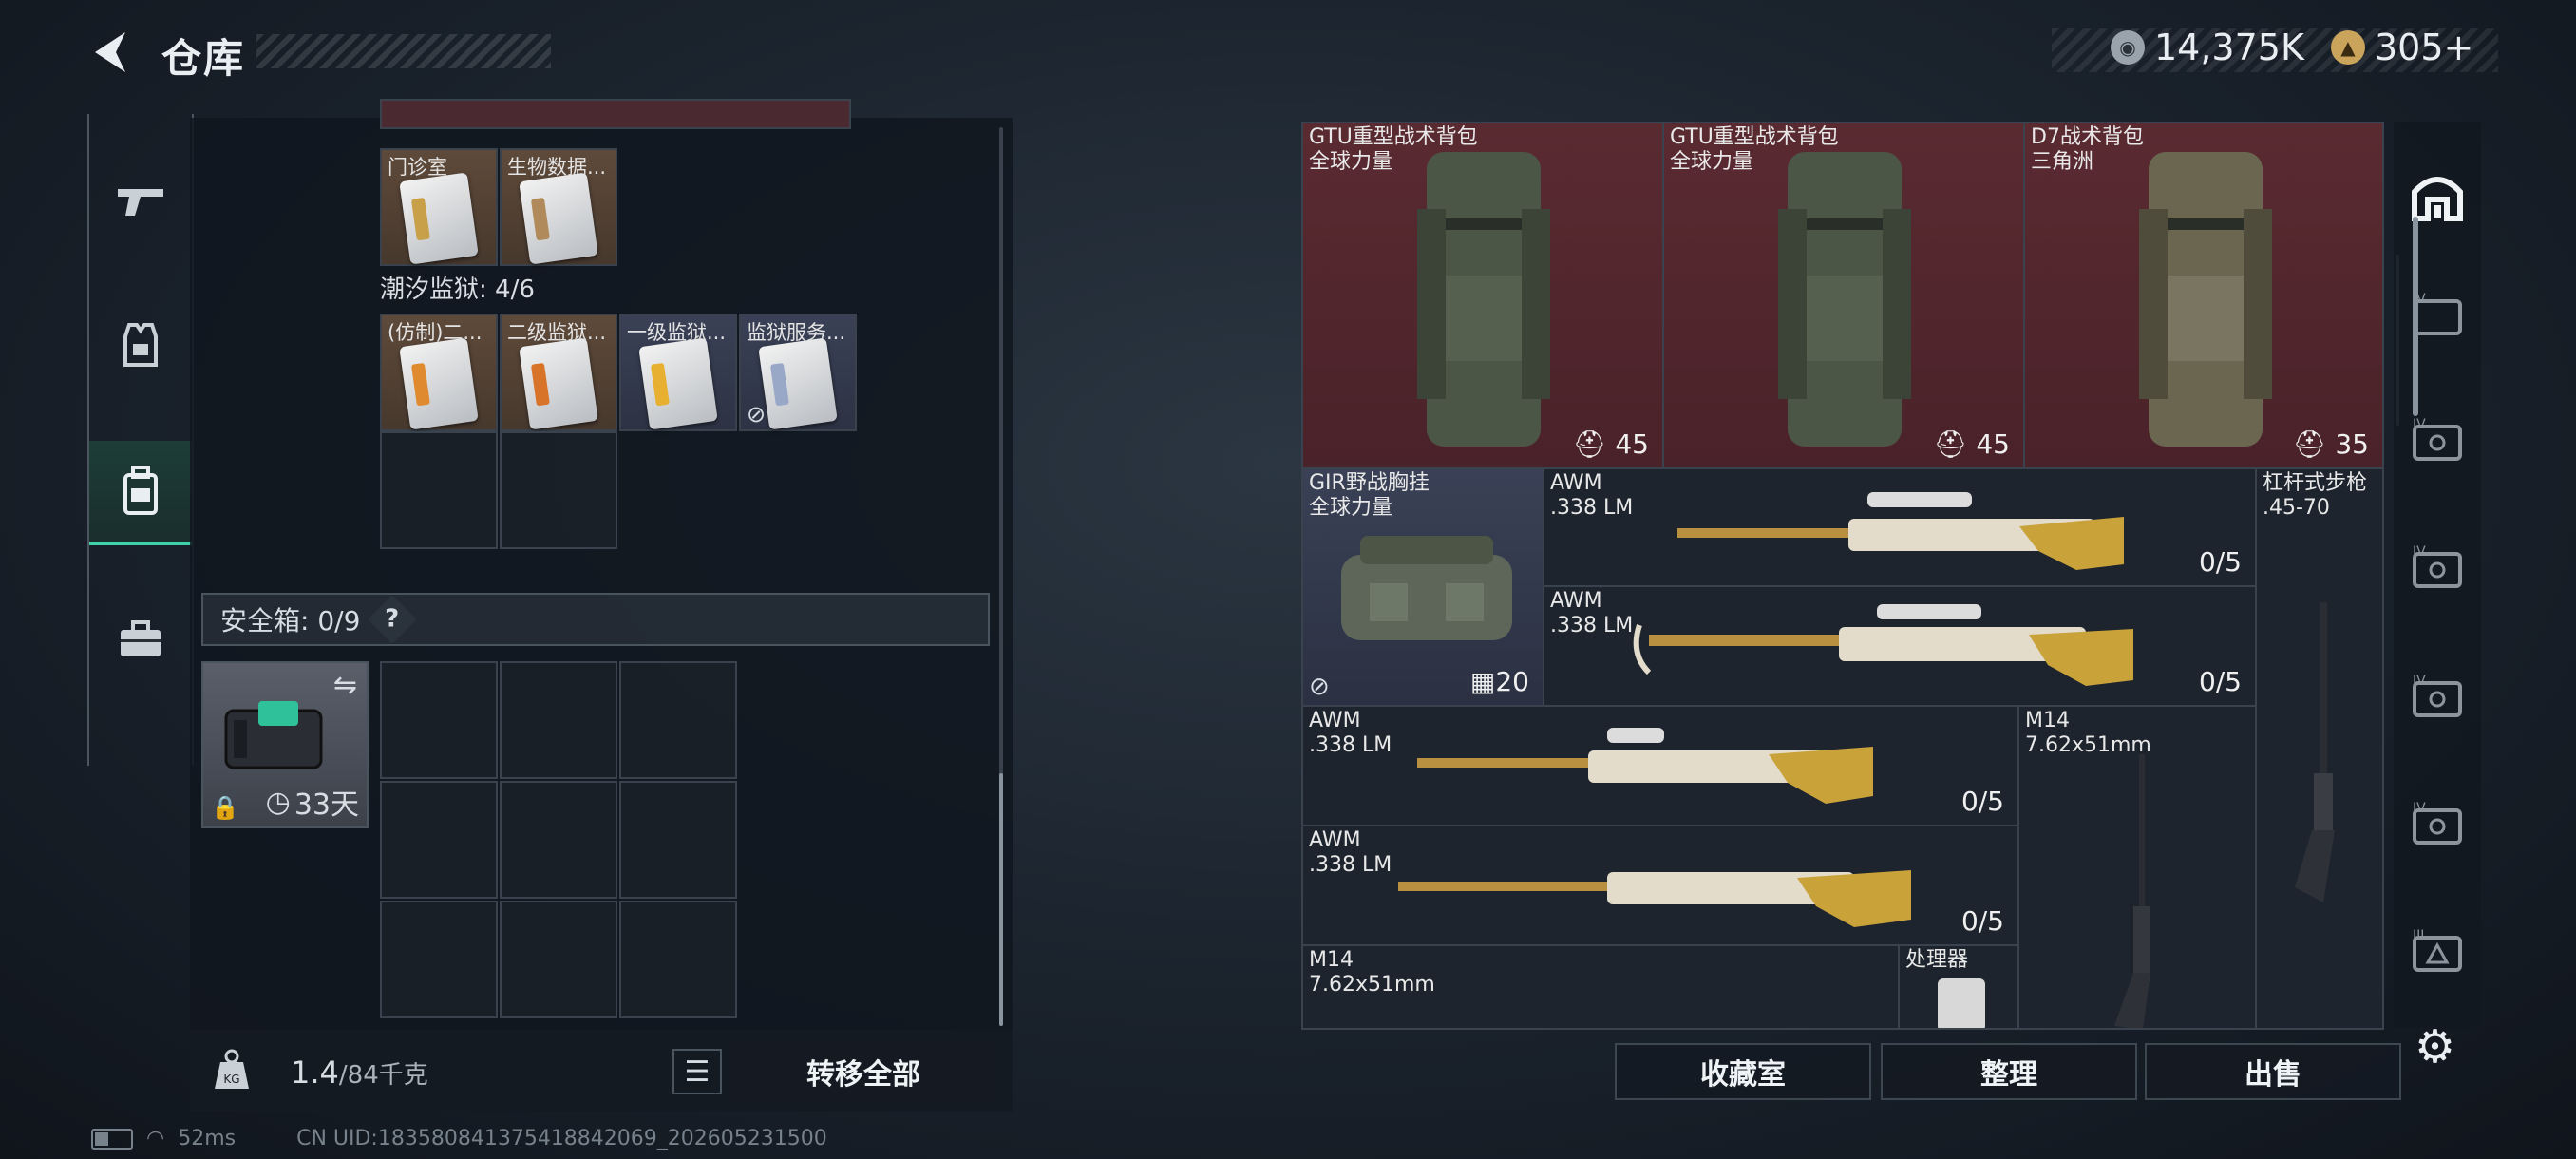 Image resolution: width=2576 pixels, height=1159 pixels. I want to click on rail-equipment, so click(140, 344).